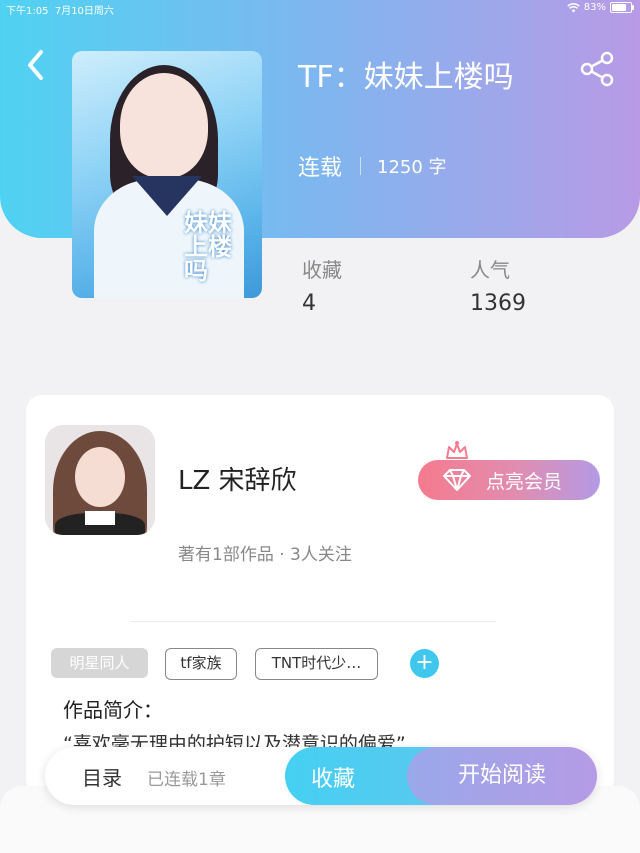 Image resolution: width=640 pixels, height=853 pixels. What do you see at coordinates (322, 270) in the screenshot?
I see `stat-label: 收藏` at bounding box center [322, 270].